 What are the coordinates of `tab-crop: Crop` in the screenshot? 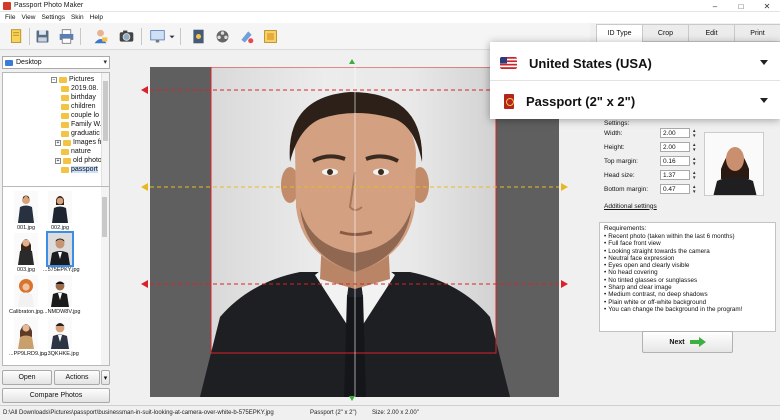 It's located at (665, 33).